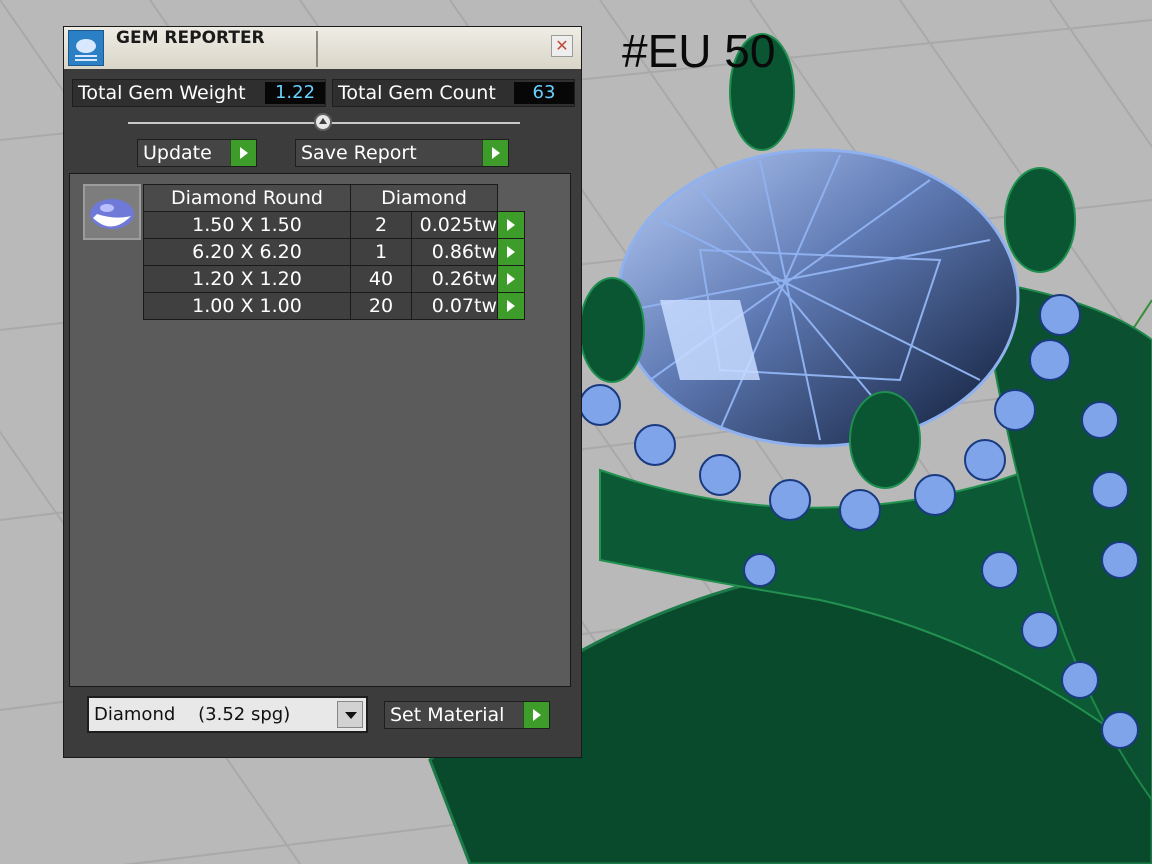 The width and height of the screenshot is (1152, 864). I want to click on gem-weight-cell: 0.025tw, so click(454, 225).